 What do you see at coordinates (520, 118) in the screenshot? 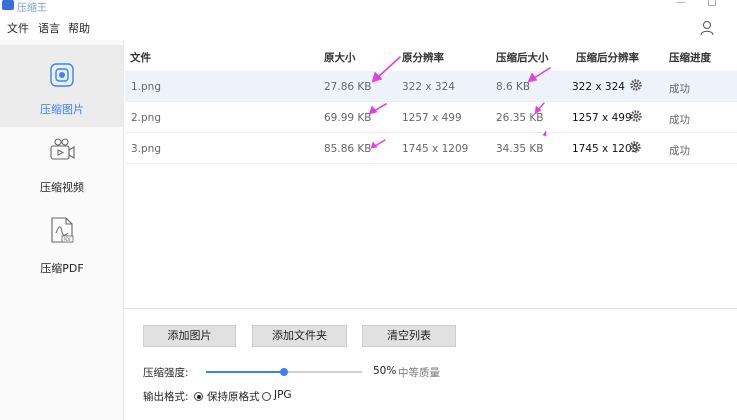
I see `cell-new-size: 26.35 KB` at bounding box center [520, 118].